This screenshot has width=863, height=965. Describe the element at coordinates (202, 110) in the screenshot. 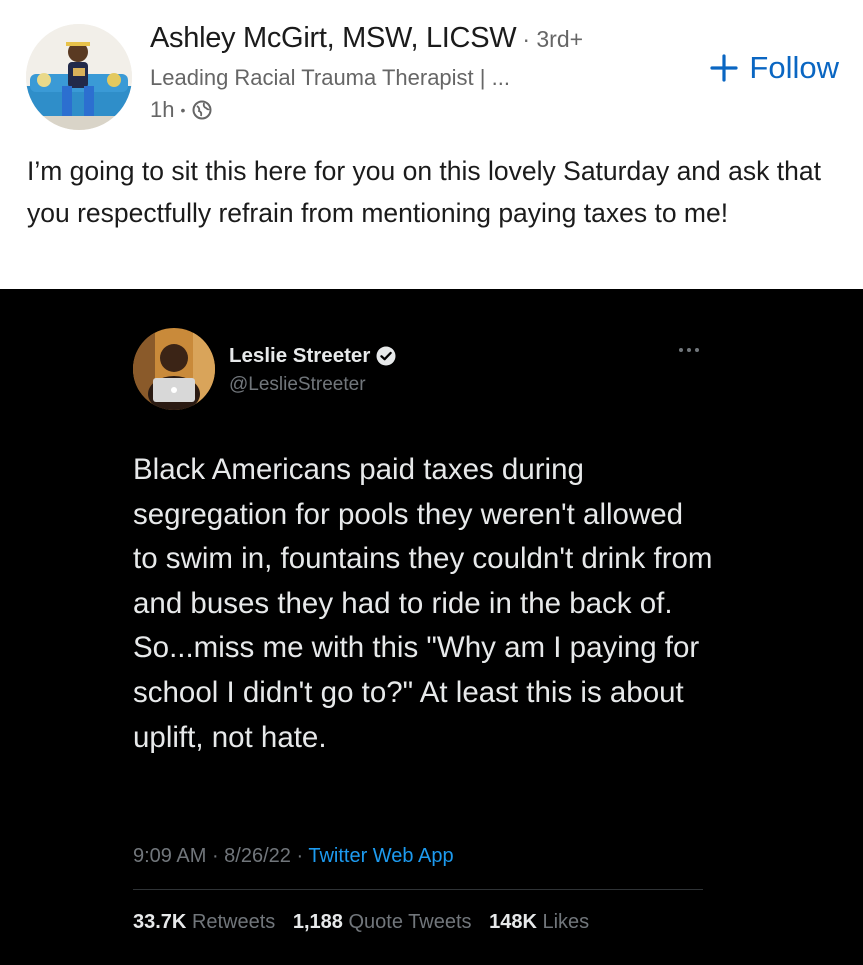

I see `globe-icon` at that location.